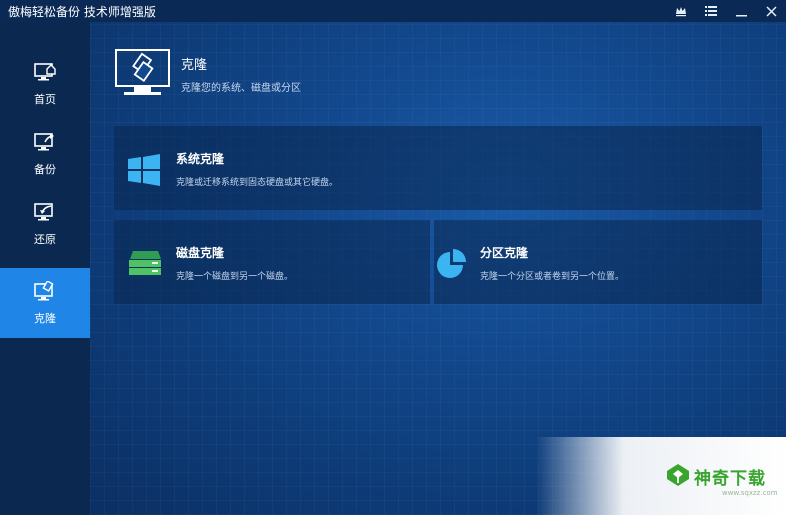 The height and width of the screenshot is (515, 786). I want to click on sidebar-item-restore: 还原, so click(45, 224).